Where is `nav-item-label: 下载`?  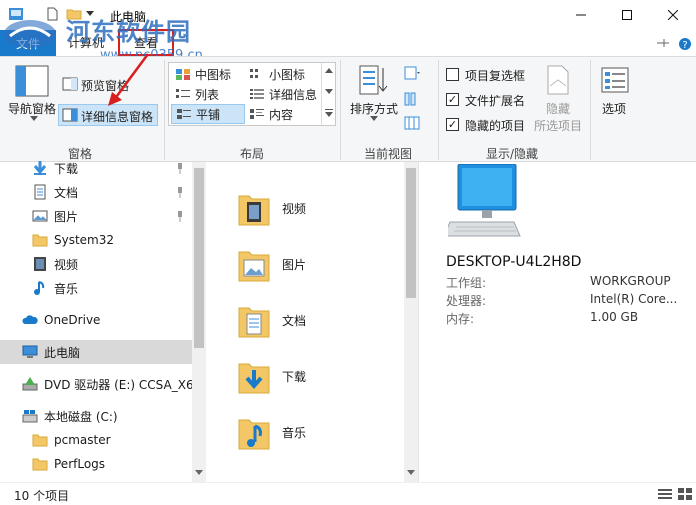
nav-item-label: 下载 is located at coordinates (66, 168).